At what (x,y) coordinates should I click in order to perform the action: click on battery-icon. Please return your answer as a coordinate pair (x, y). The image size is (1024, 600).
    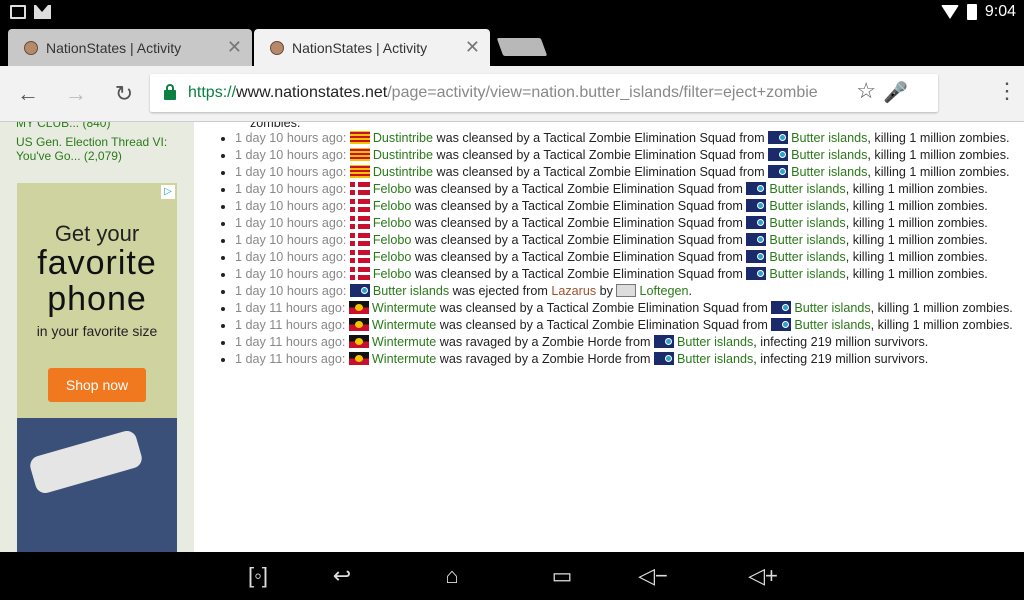
    Looking at the image, I should click on (971, 12).